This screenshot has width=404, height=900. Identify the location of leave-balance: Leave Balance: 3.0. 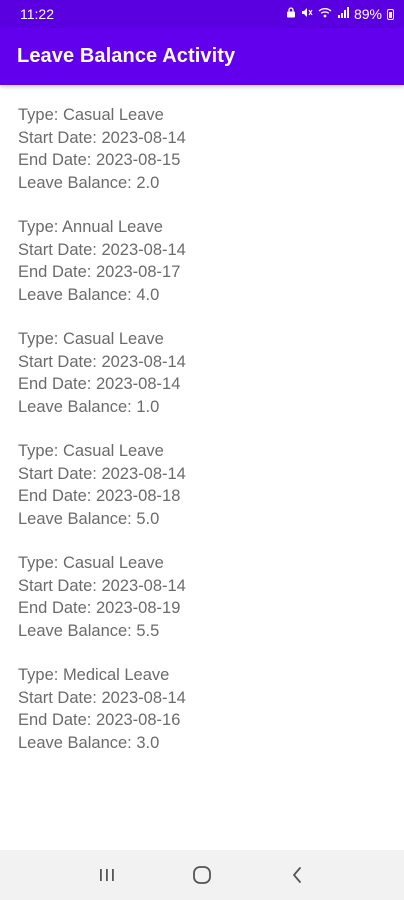
(89, 742).